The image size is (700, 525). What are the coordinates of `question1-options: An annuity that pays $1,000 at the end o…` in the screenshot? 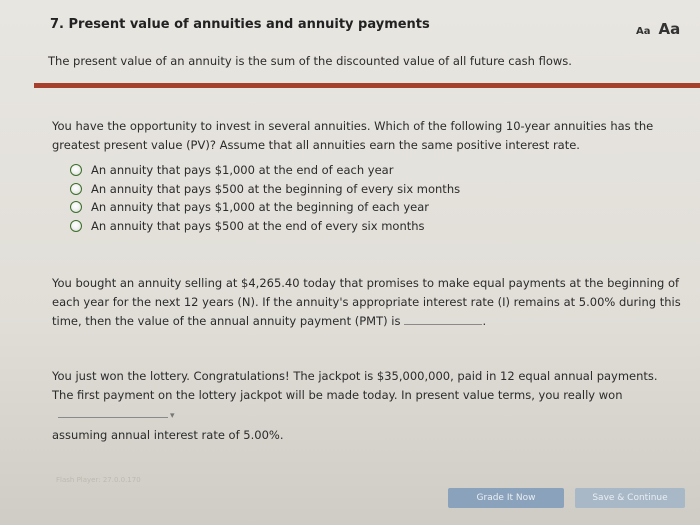 It's located at (265, 198).